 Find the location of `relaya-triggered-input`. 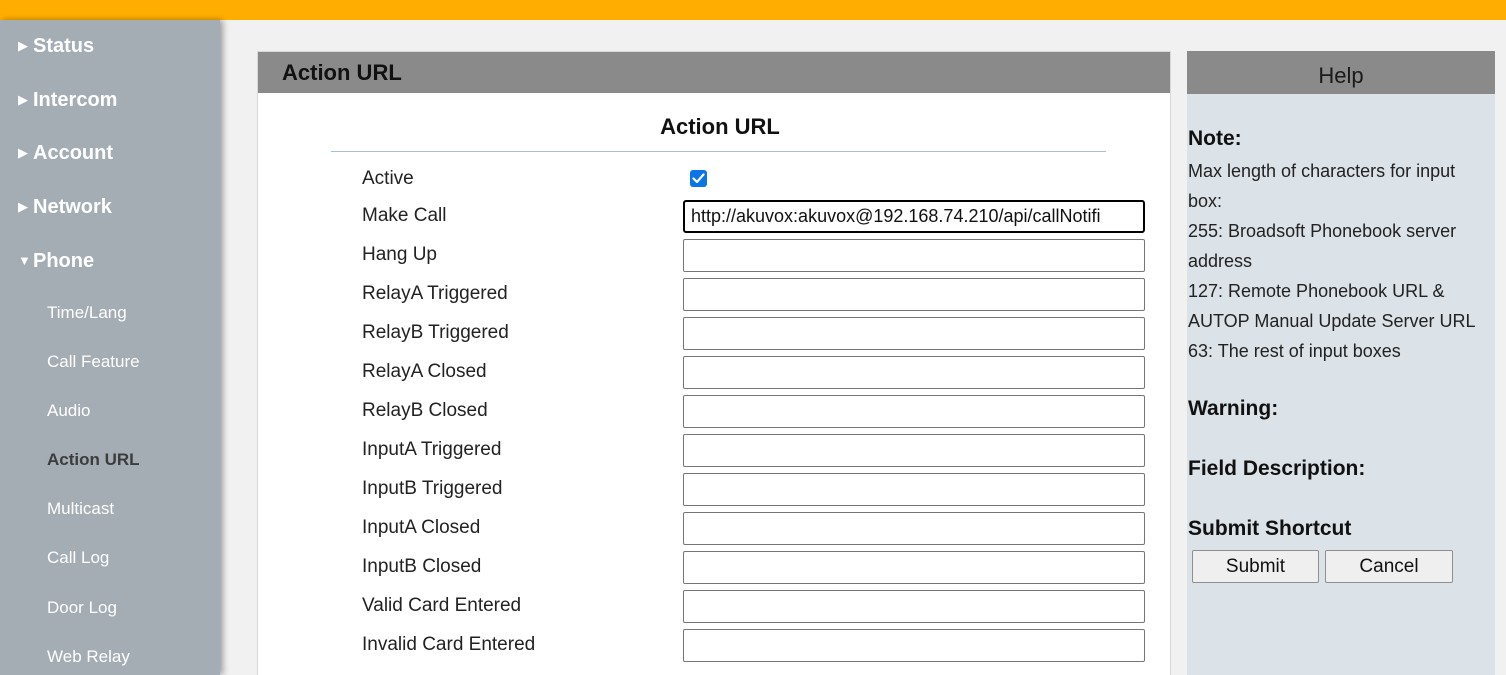

relaya-triggered-input is located at coordinates (914, 294).